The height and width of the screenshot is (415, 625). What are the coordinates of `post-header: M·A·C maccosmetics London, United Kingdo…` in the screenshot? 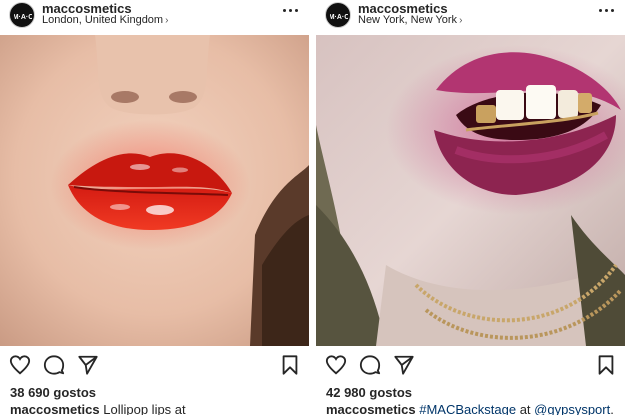 It's located at (154, 17).